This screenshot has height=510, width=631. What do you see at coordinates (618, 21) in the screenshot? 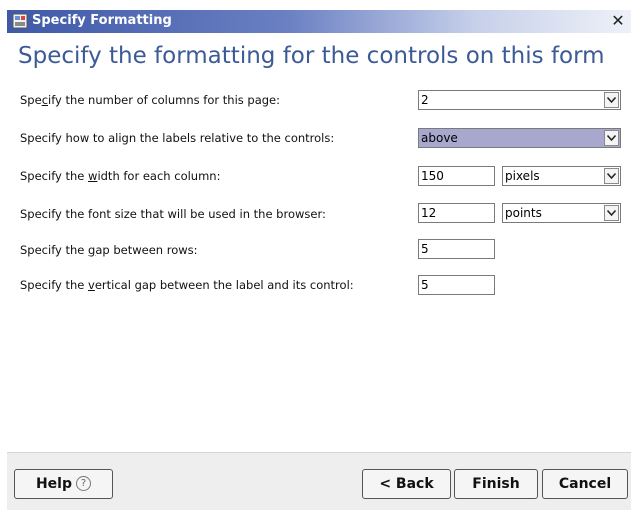
I see `close-icon: ✕` at bounding box center [618, 21].